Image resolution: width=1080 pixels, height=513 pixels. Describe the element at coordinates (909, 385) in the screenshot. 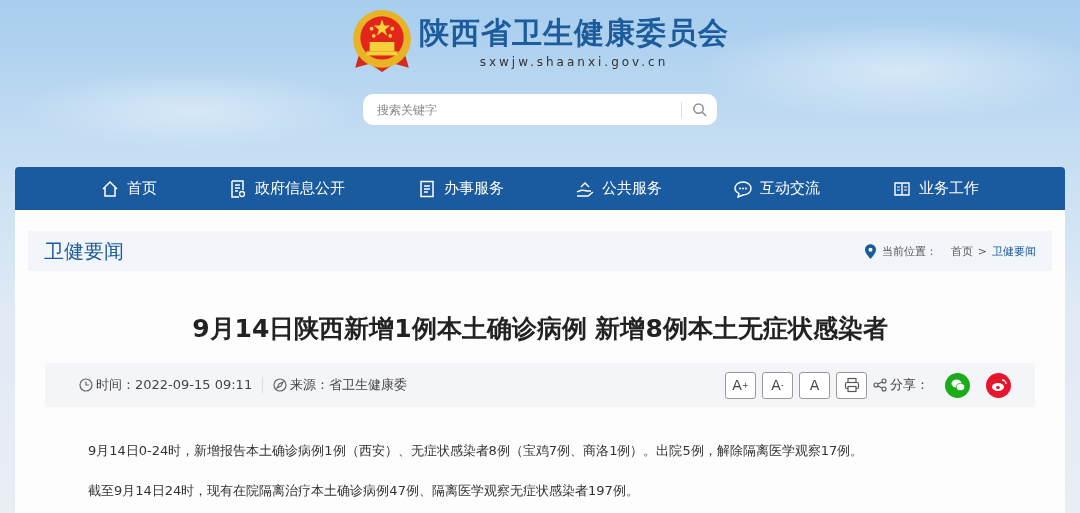

I see `share-label: 分享：` at that location.